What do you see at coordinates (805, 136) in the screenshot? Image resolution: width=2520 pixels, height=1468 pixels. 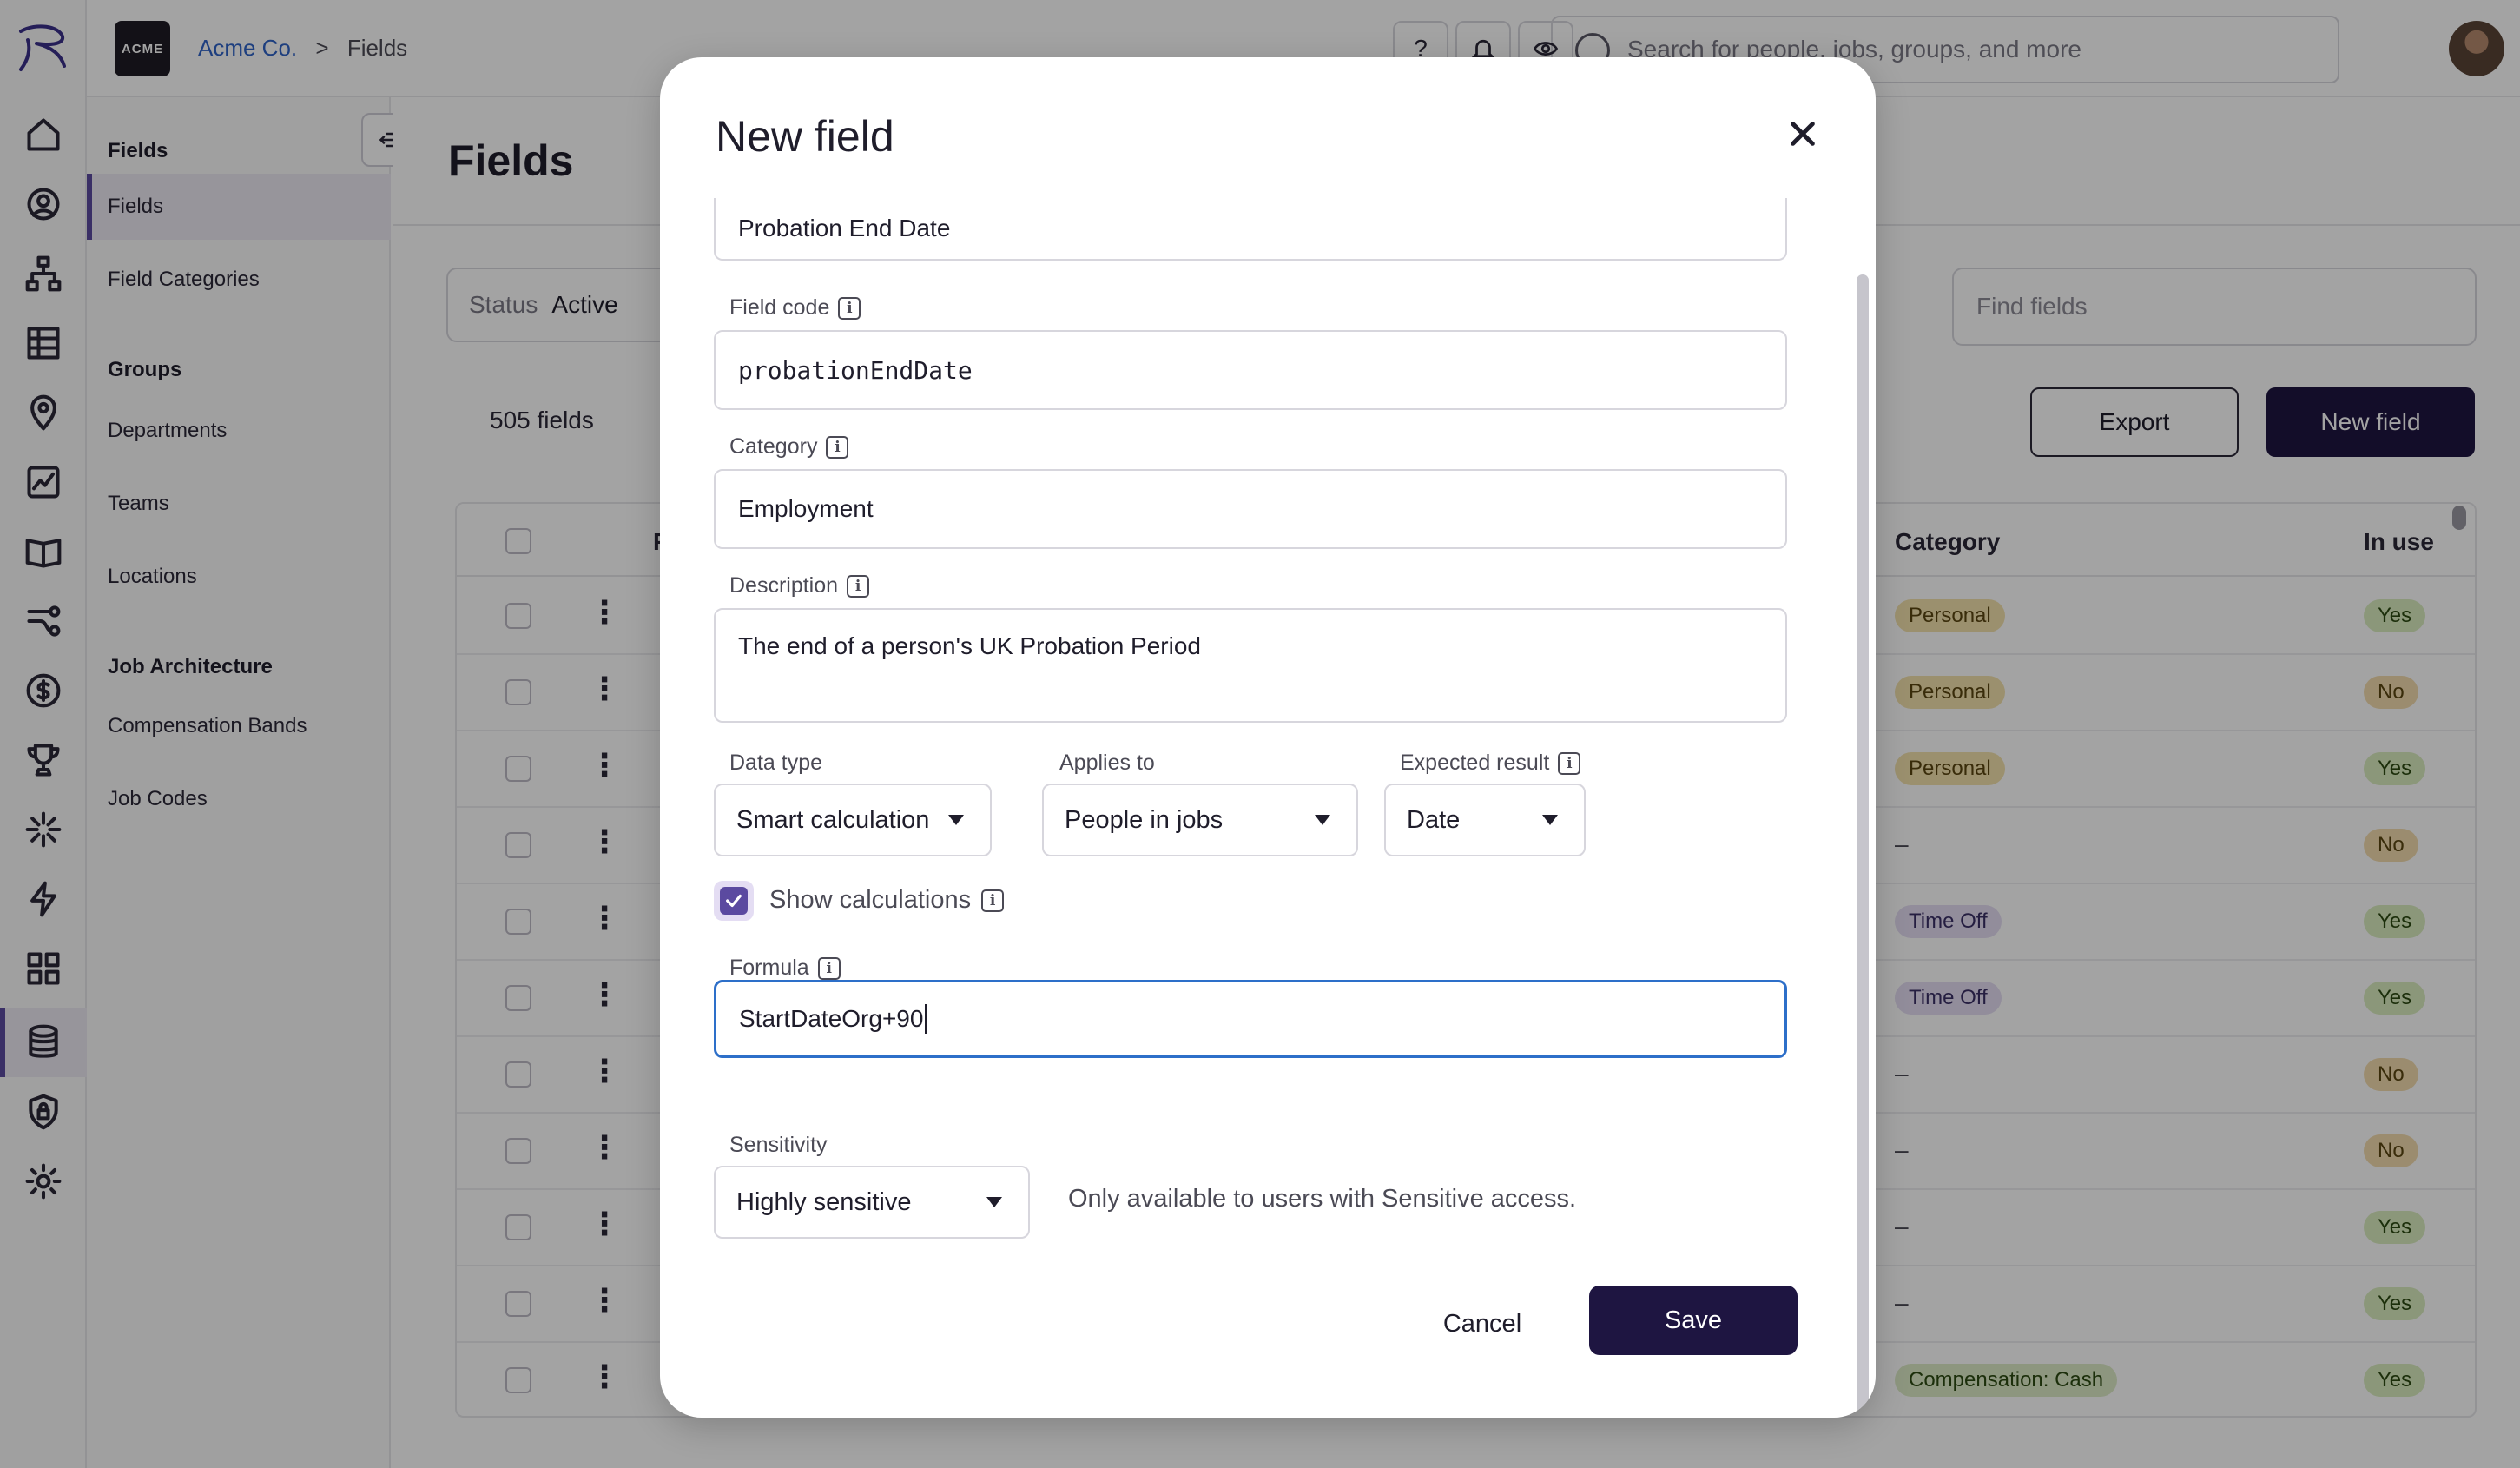 I see `dialog-title: New field` at bounding box center [805, 136].